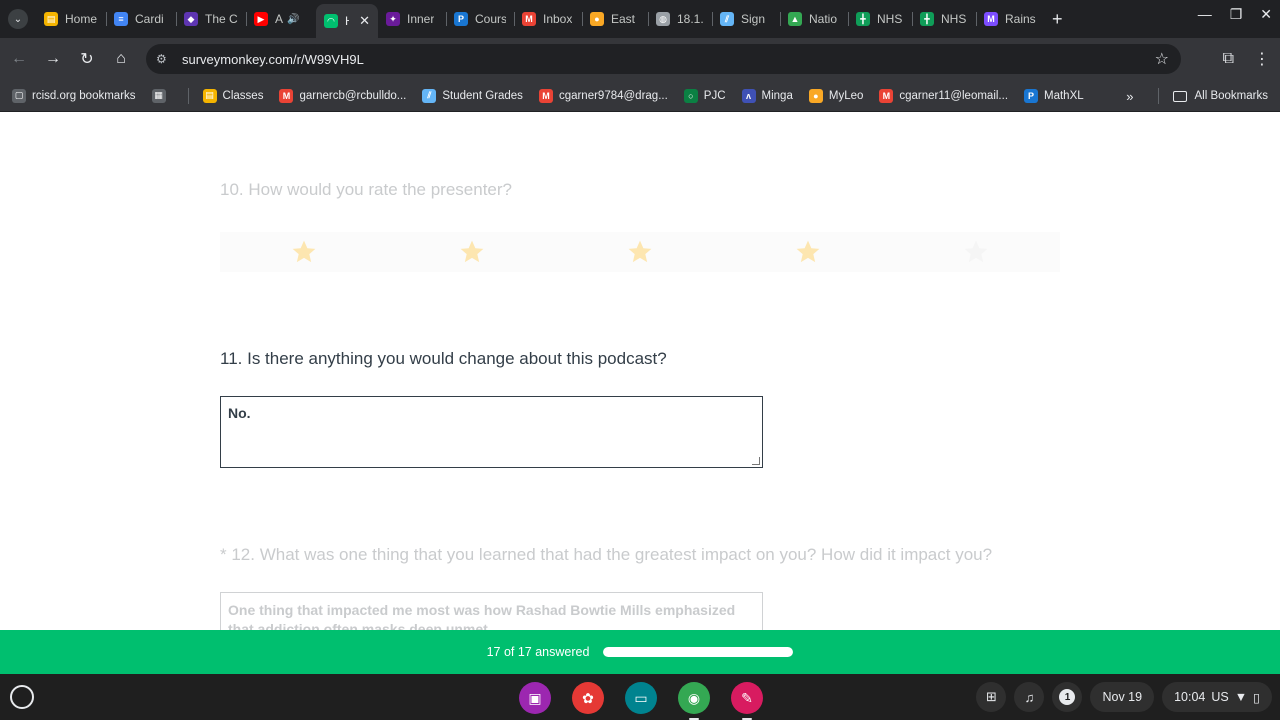 This screenshot has width=1280, height=720. I want to click on tab-5: ✦ Inner, so click(412, 19).